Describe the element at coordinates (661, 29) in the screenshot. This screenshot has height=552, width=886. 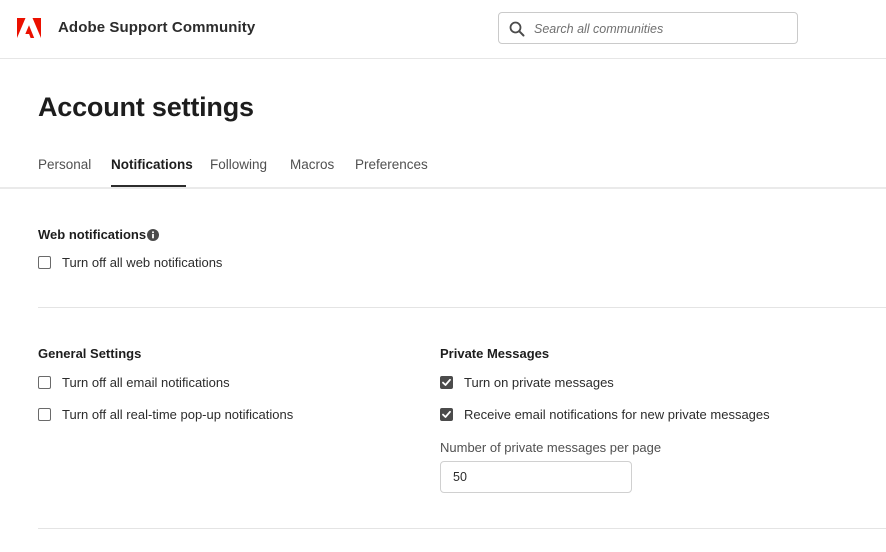
I see `search-input` at that location.